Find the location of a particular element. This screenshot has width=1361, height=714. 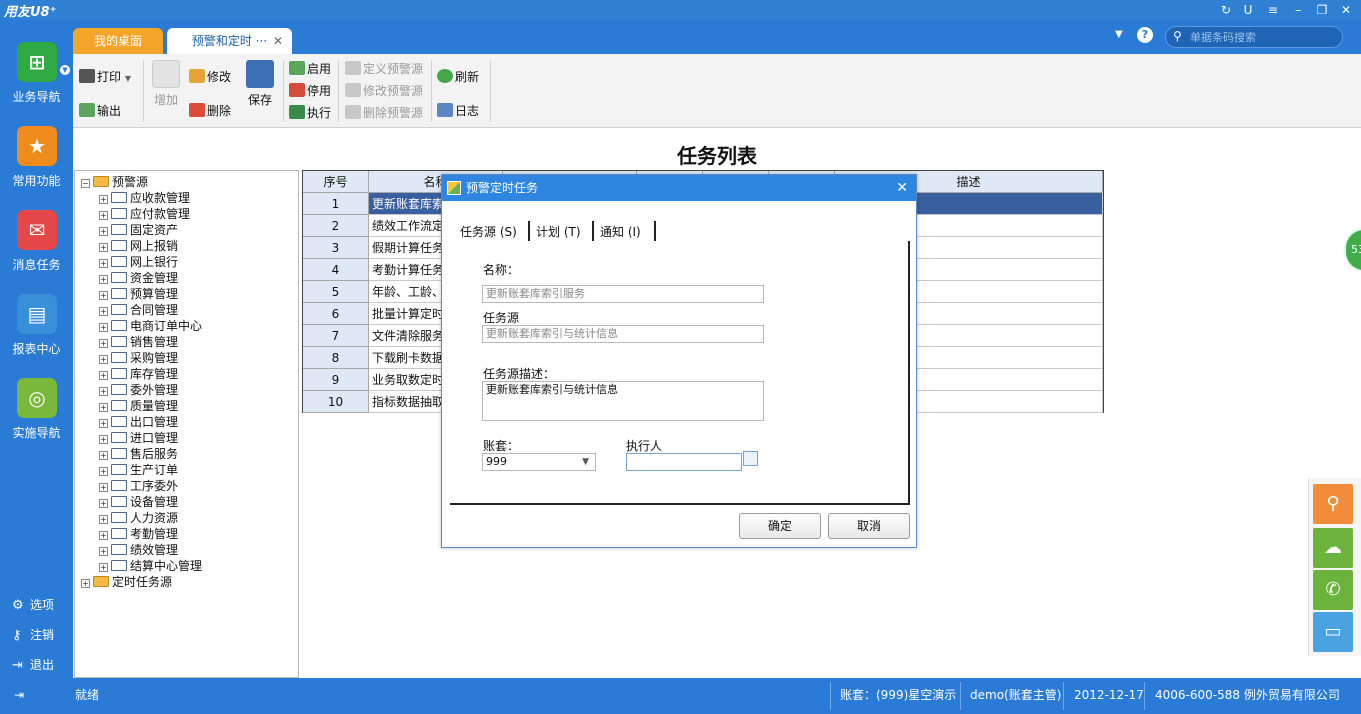

nav-expand-icon: ▼ is located at coordinates (65, 70).